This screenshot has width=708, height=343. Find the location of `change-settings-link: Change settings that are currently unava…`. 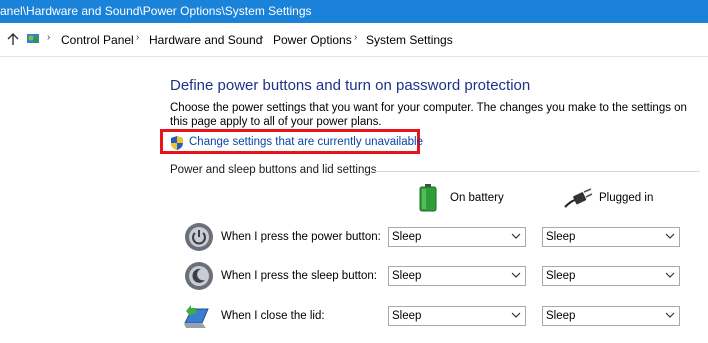

change-settings-link: Change settings that are currently unava… is located at coordinates (306, 142).